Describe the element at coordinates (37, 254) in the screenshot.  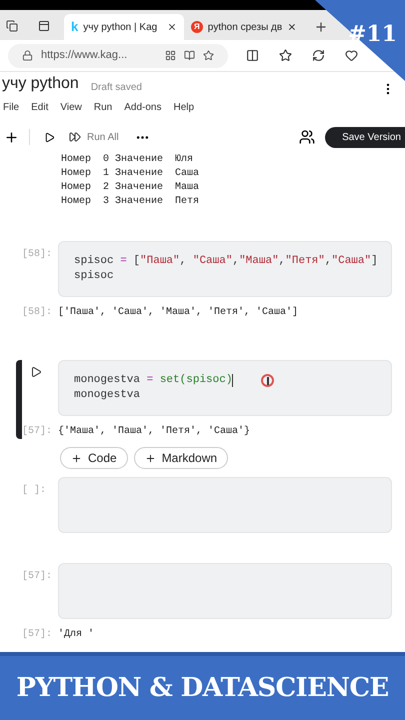
I see `cell-prompt: [58]:` at that location.